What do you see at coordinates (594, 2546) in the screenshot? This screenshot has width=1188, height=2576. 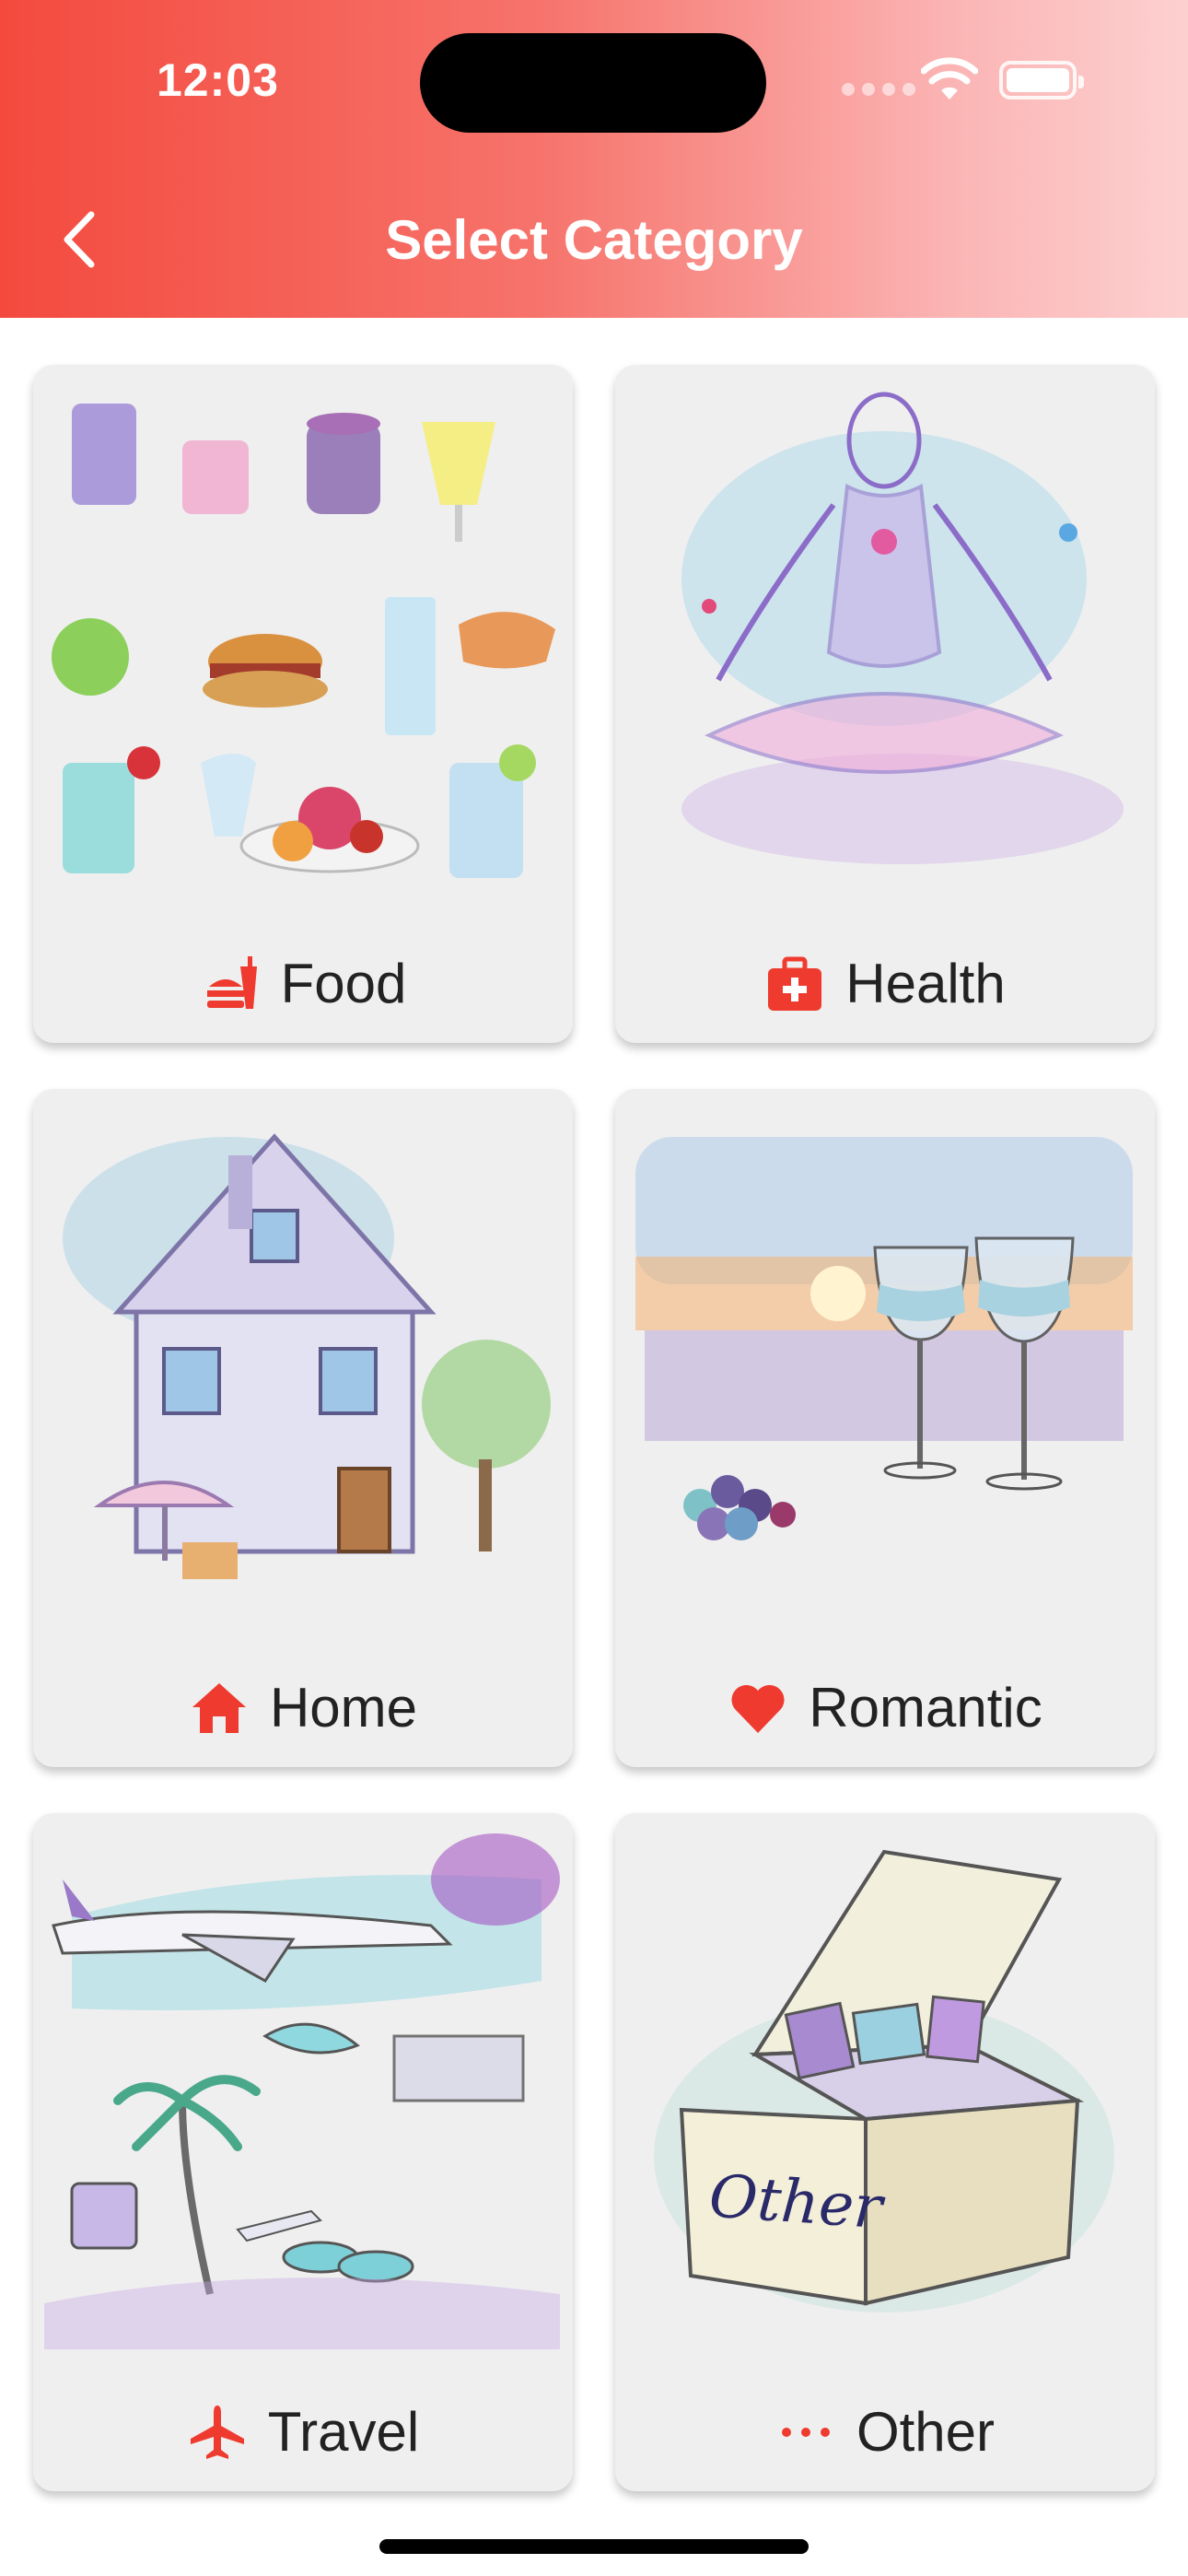 I see `home-indicator` at bounding box center [594, 2546].